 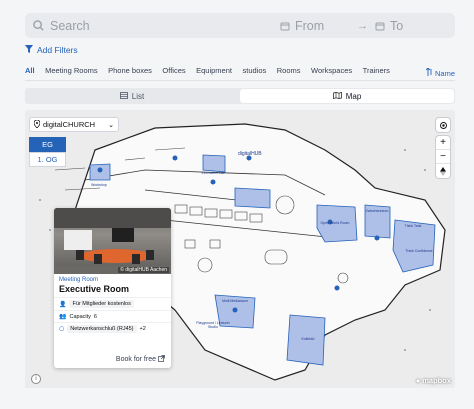 What do you see at coordinates (36, 379) in the screenshot?
I see `info-icon: i` at bounding box center [36, 379].